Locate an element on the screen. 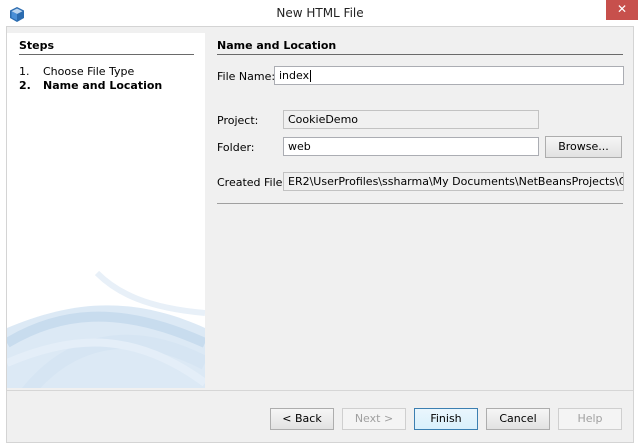  step-number: 1. is located at coordinates (24, 71).